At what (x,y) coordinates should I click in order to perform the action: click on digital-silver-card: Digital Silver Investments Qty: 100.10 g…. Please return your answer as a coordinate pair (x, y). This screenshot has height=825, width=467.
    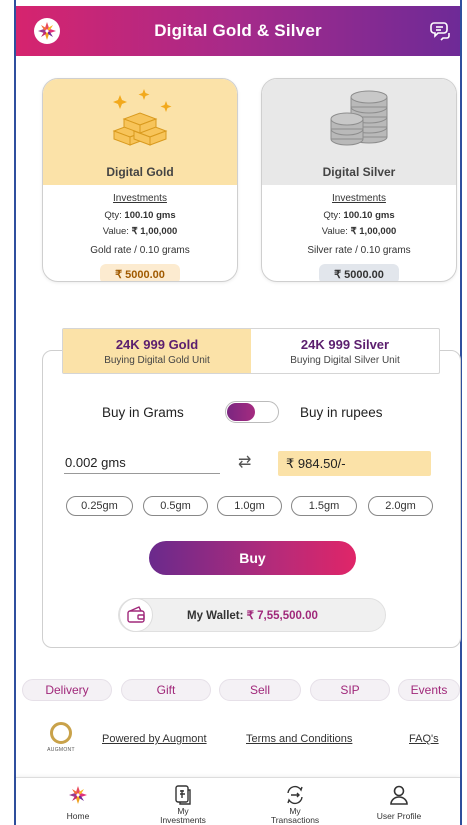
    Looking at the image, I should click on (359, 180).